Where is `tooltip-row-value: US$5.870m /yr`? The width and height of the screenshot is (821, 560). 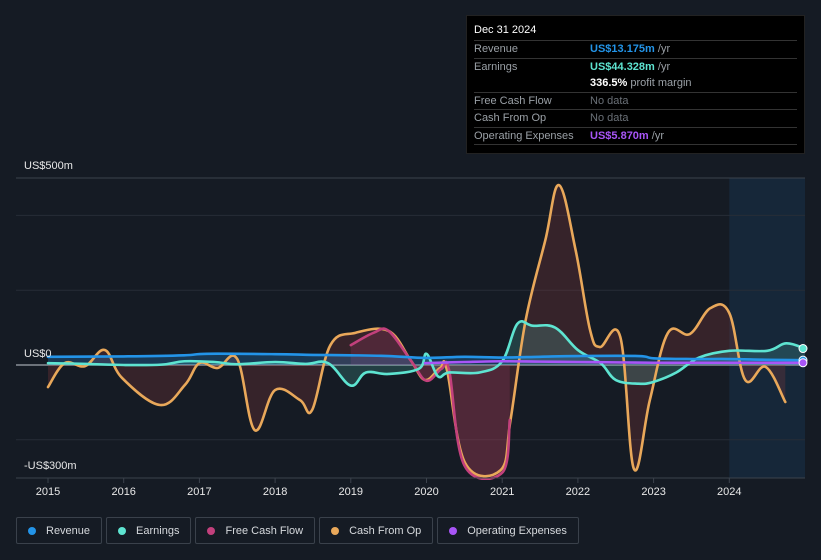
tooltip-row-value: US$5.870m /yr is located at coordinates (627, 136).